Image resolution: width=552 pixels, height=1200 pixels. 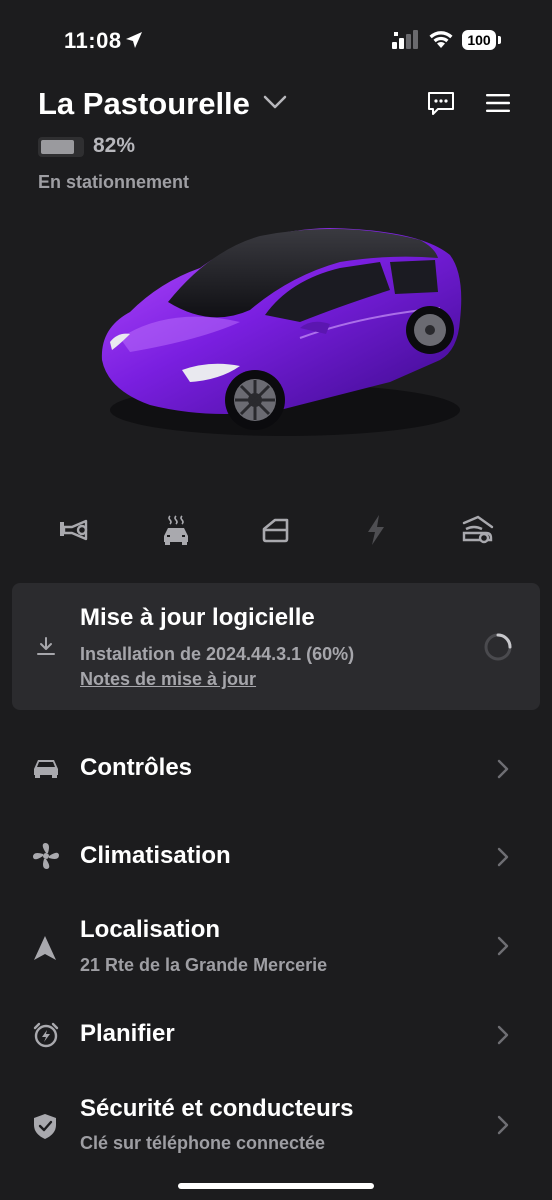 I want to click on hamburger-menu-icon, so click(x=498, y=103).